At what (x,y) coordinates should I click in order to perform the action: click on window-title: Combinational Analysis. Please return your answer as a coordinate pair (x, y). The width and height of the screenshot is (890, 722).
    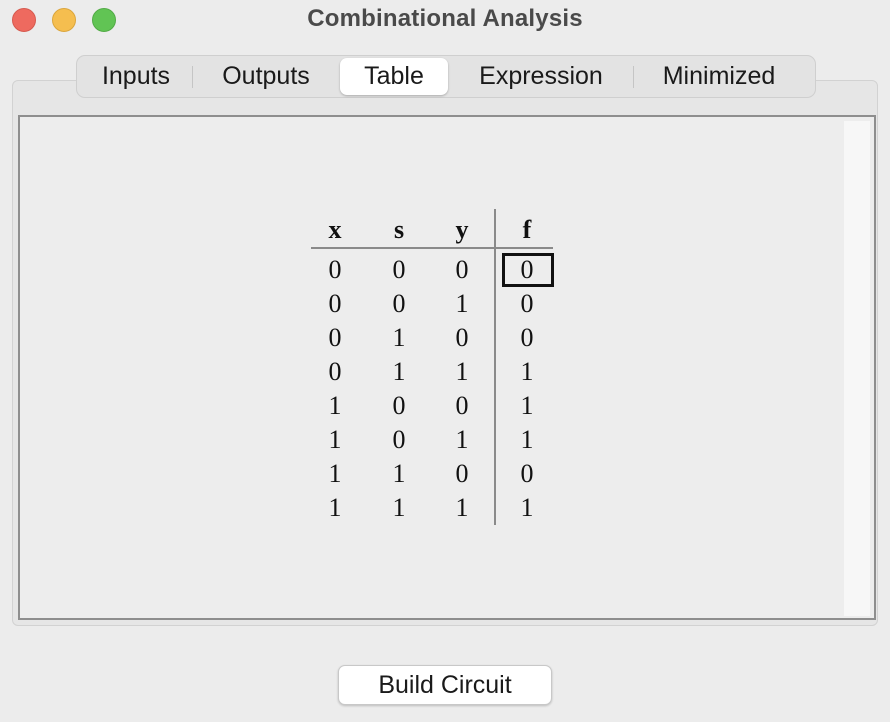
    Looking at the image, I should click on (445, 18).